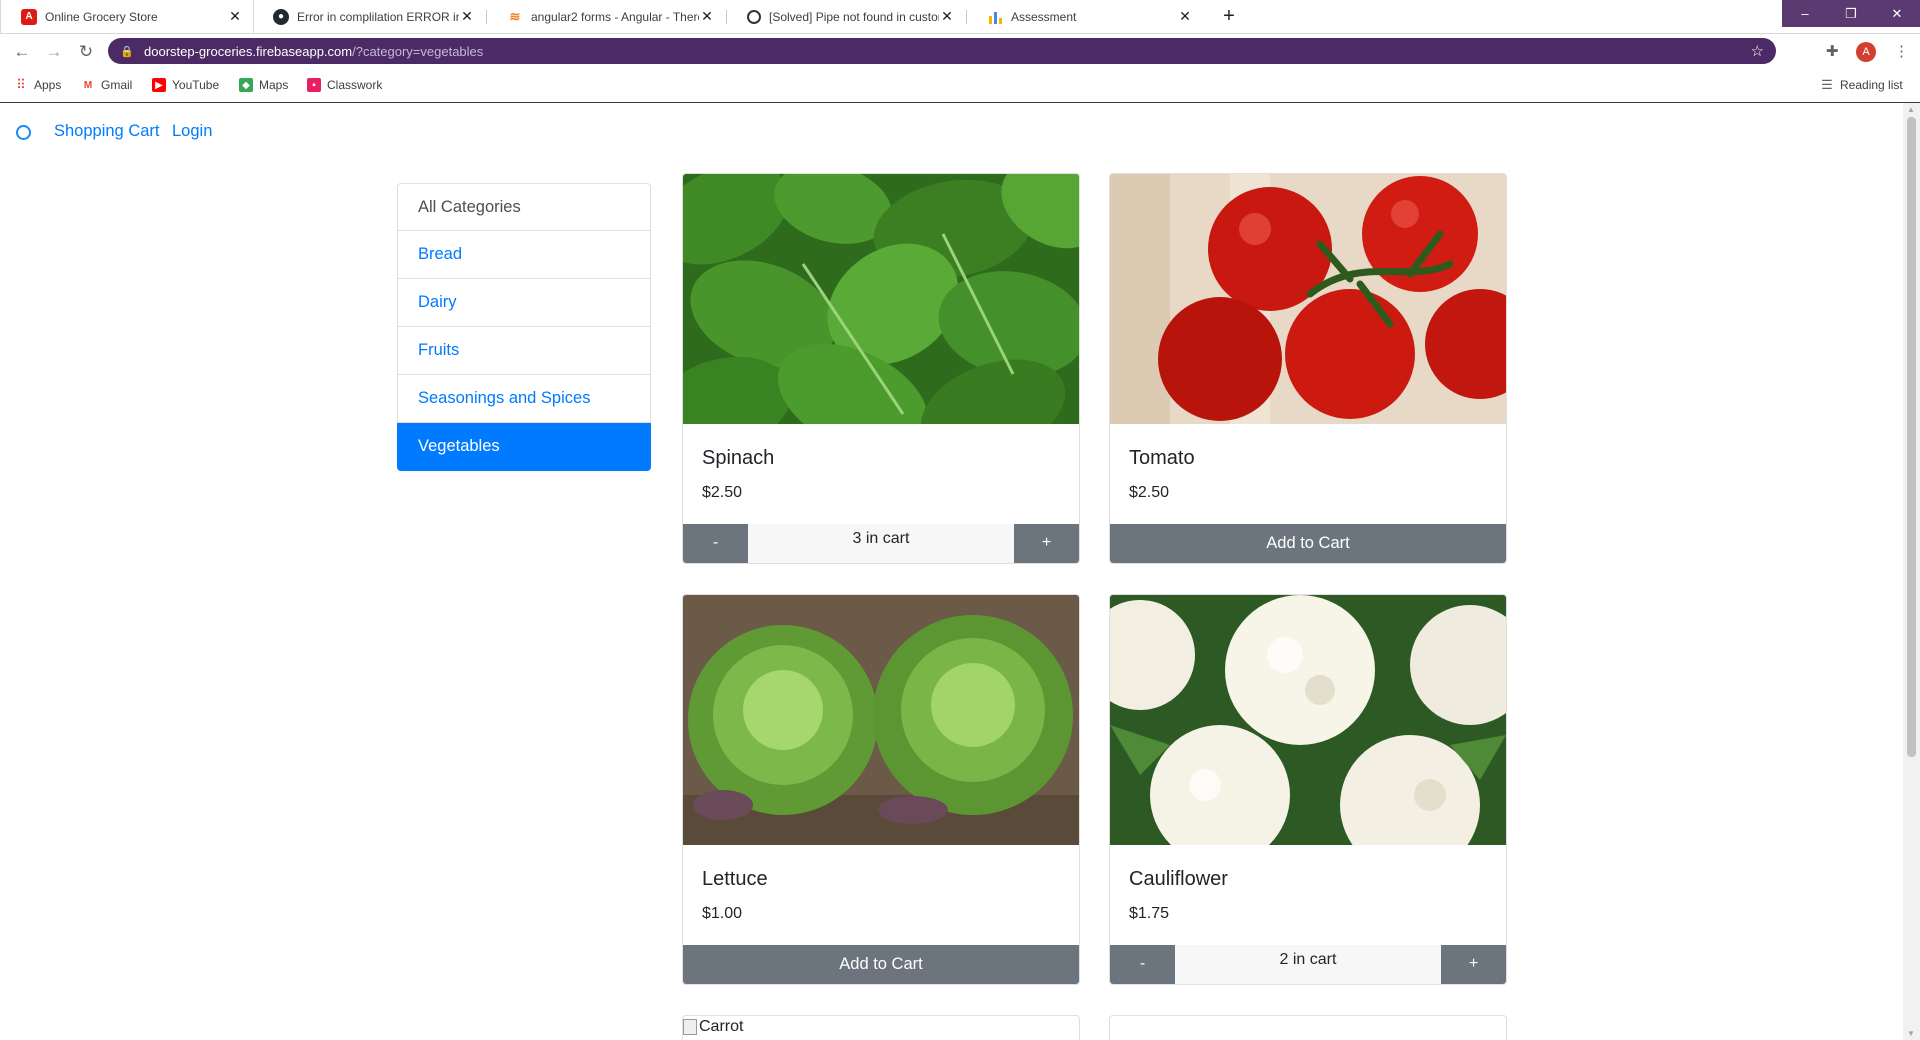 This screenshot has height=1040, width=1920. I want to click on product-card-partial, so click(1308, 1027).